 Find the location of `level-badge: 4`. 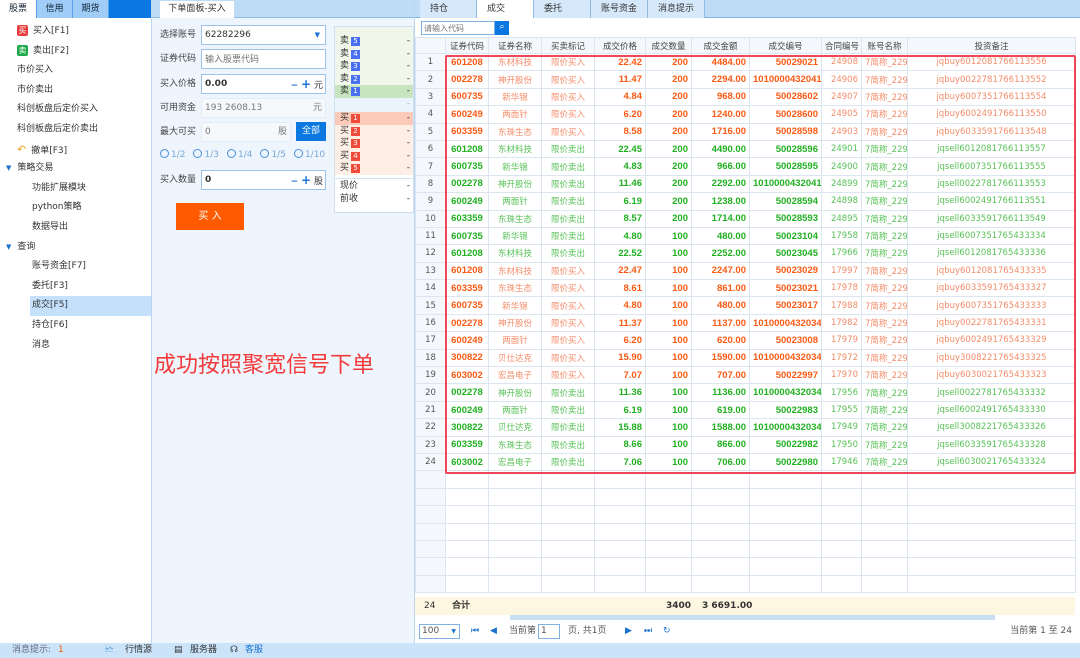

level-badge: 4 is located at coordinates (356, 54).